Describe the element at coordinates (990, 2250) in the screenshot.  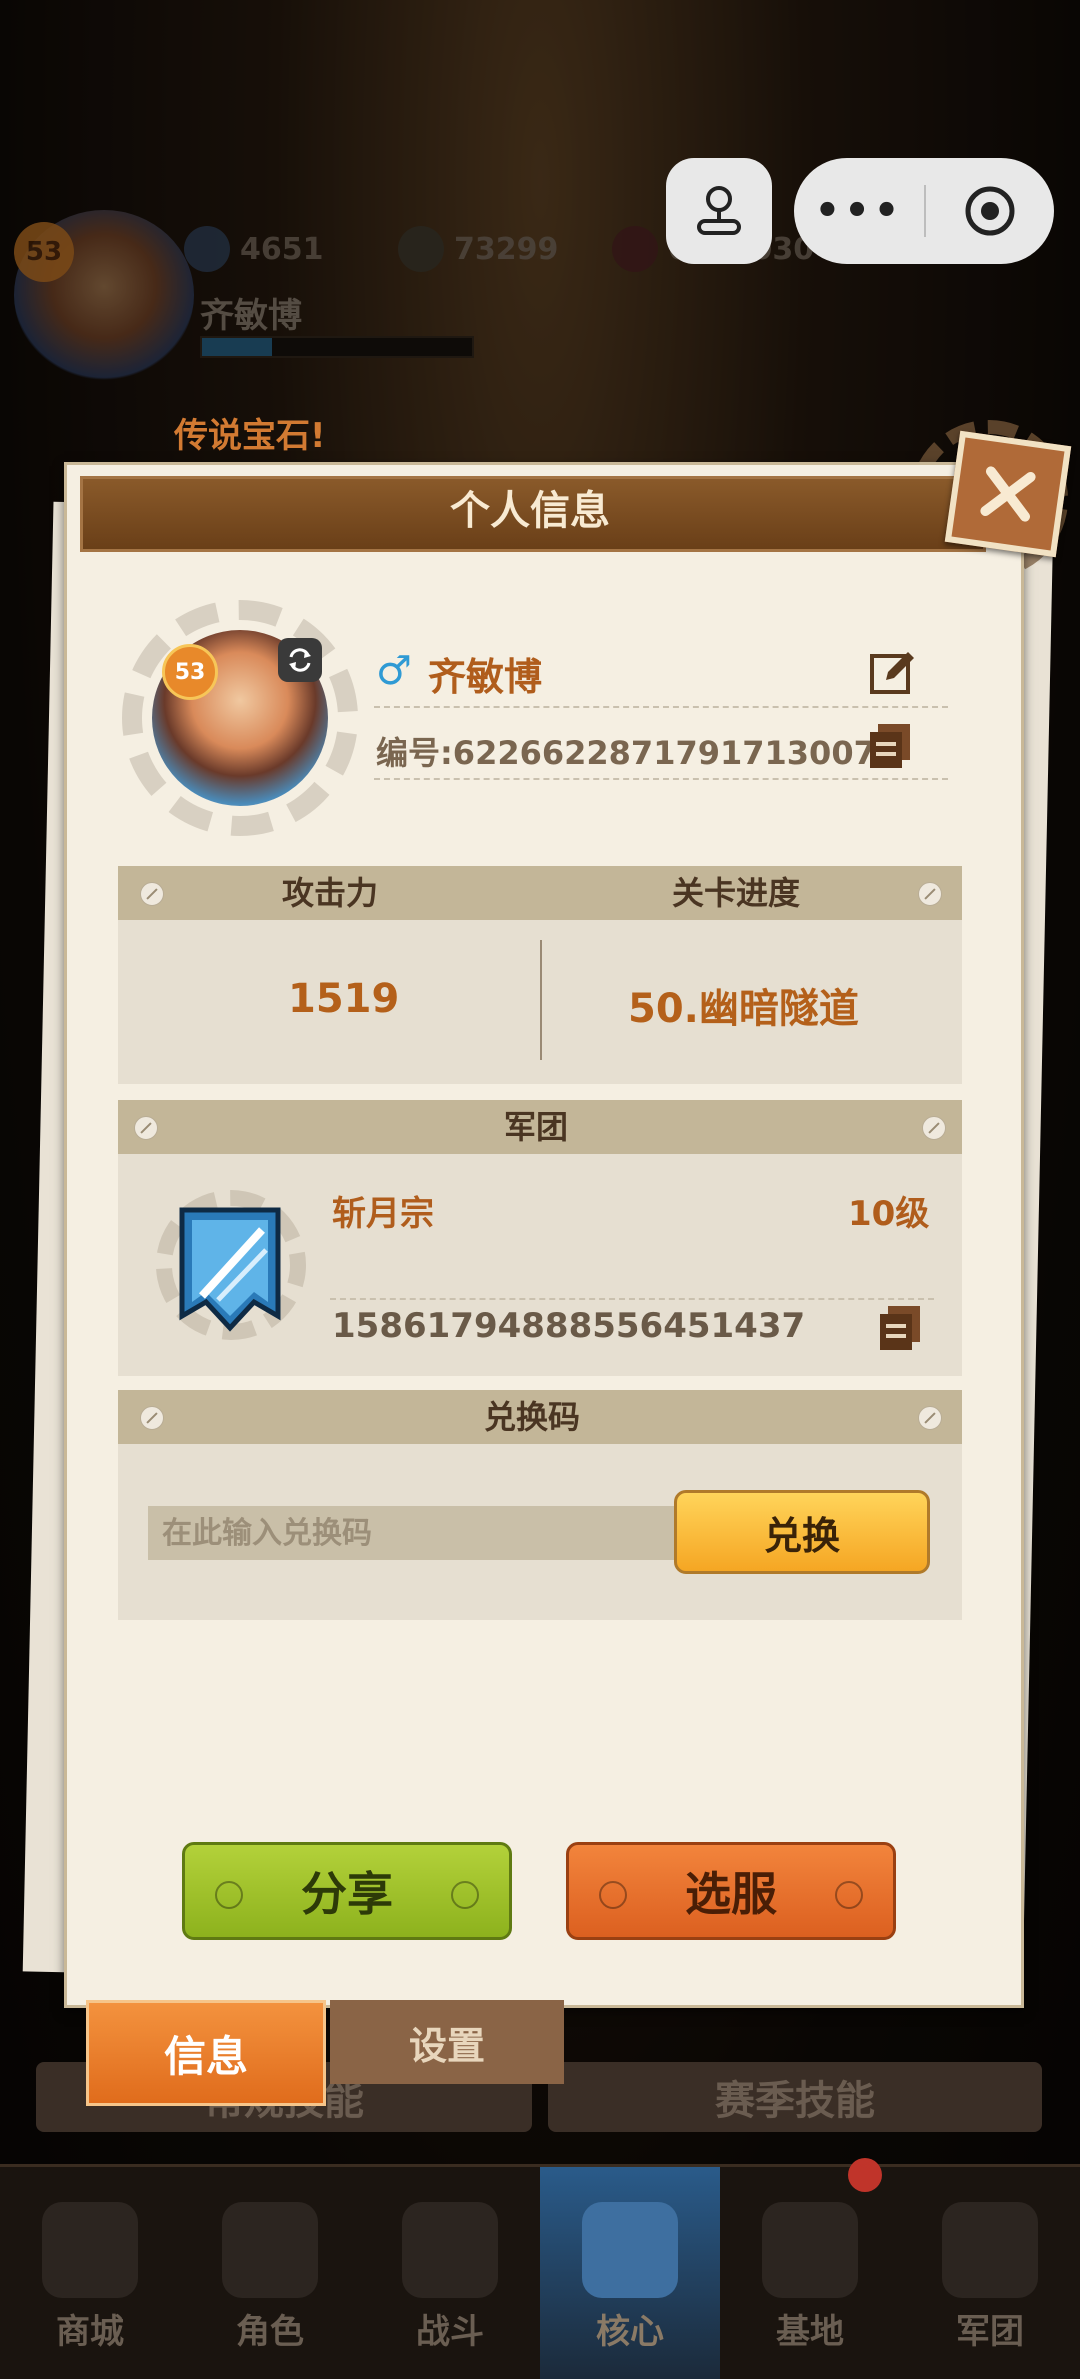
I see `legion-shield-icon` at that location.